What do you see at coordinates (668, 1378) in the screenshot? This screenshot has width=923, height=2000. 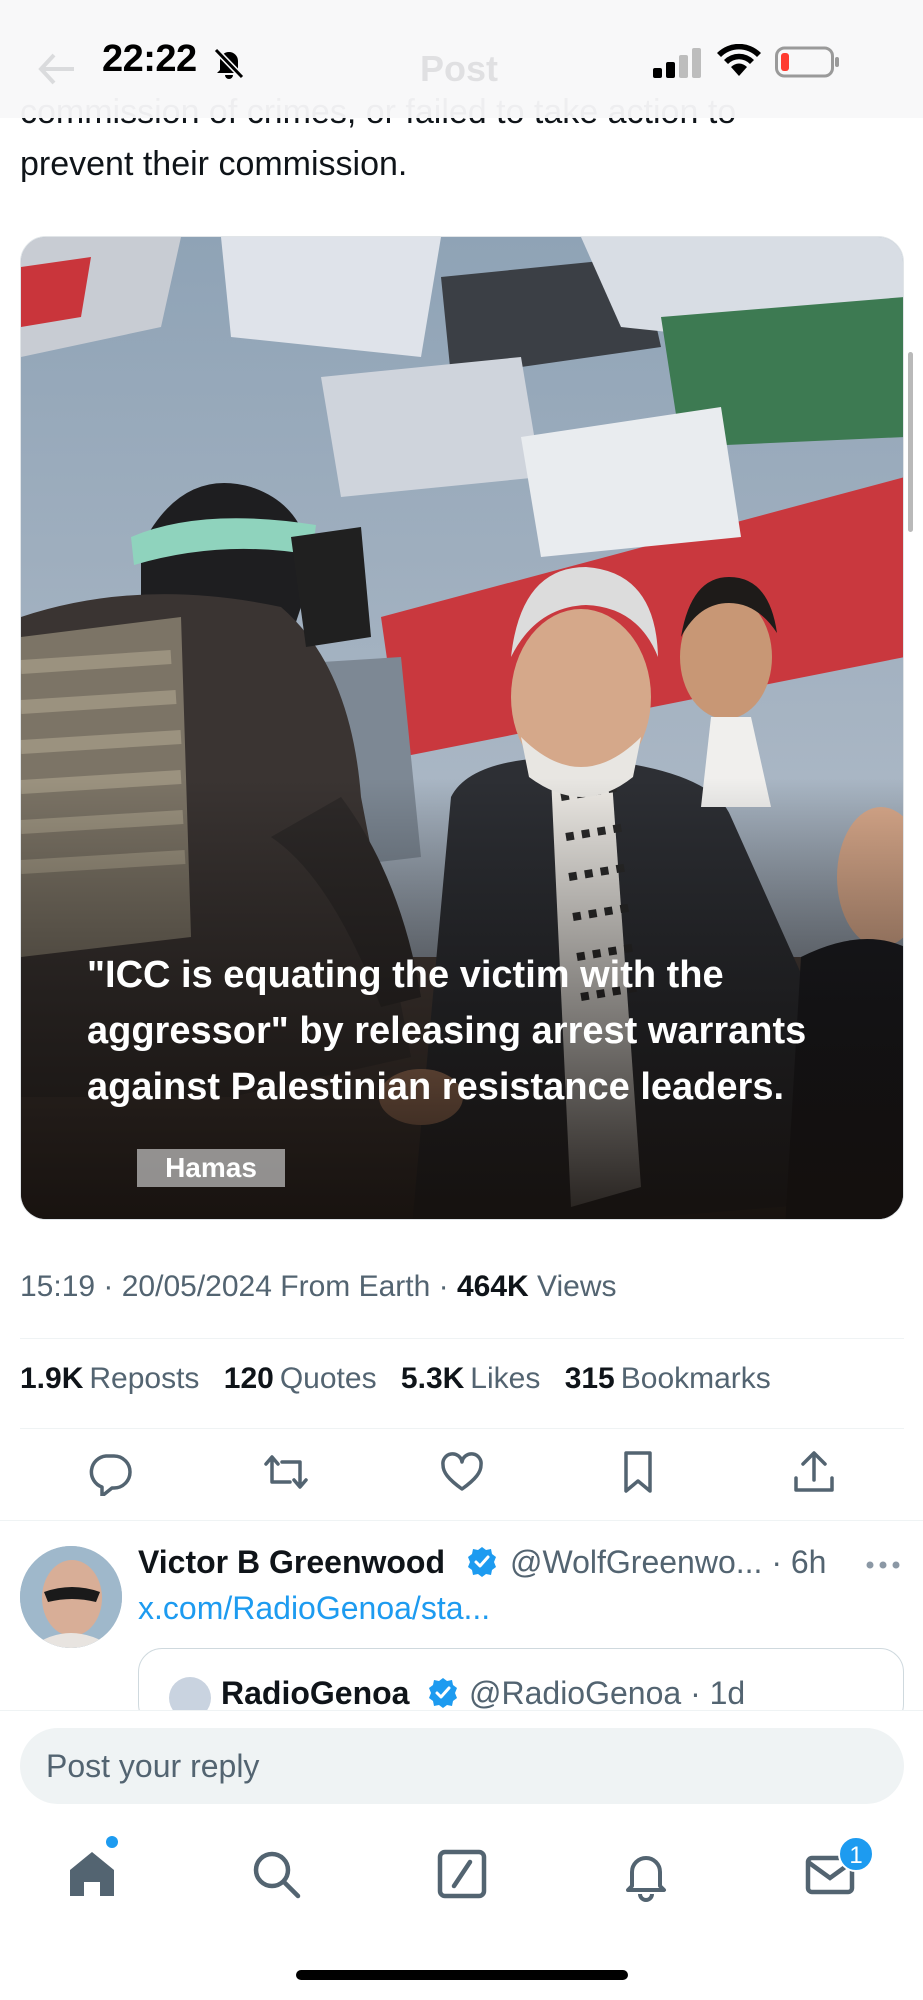 I see `stat-bookmarks: 315 Bookmarks` at bounding box center [668, 1378].